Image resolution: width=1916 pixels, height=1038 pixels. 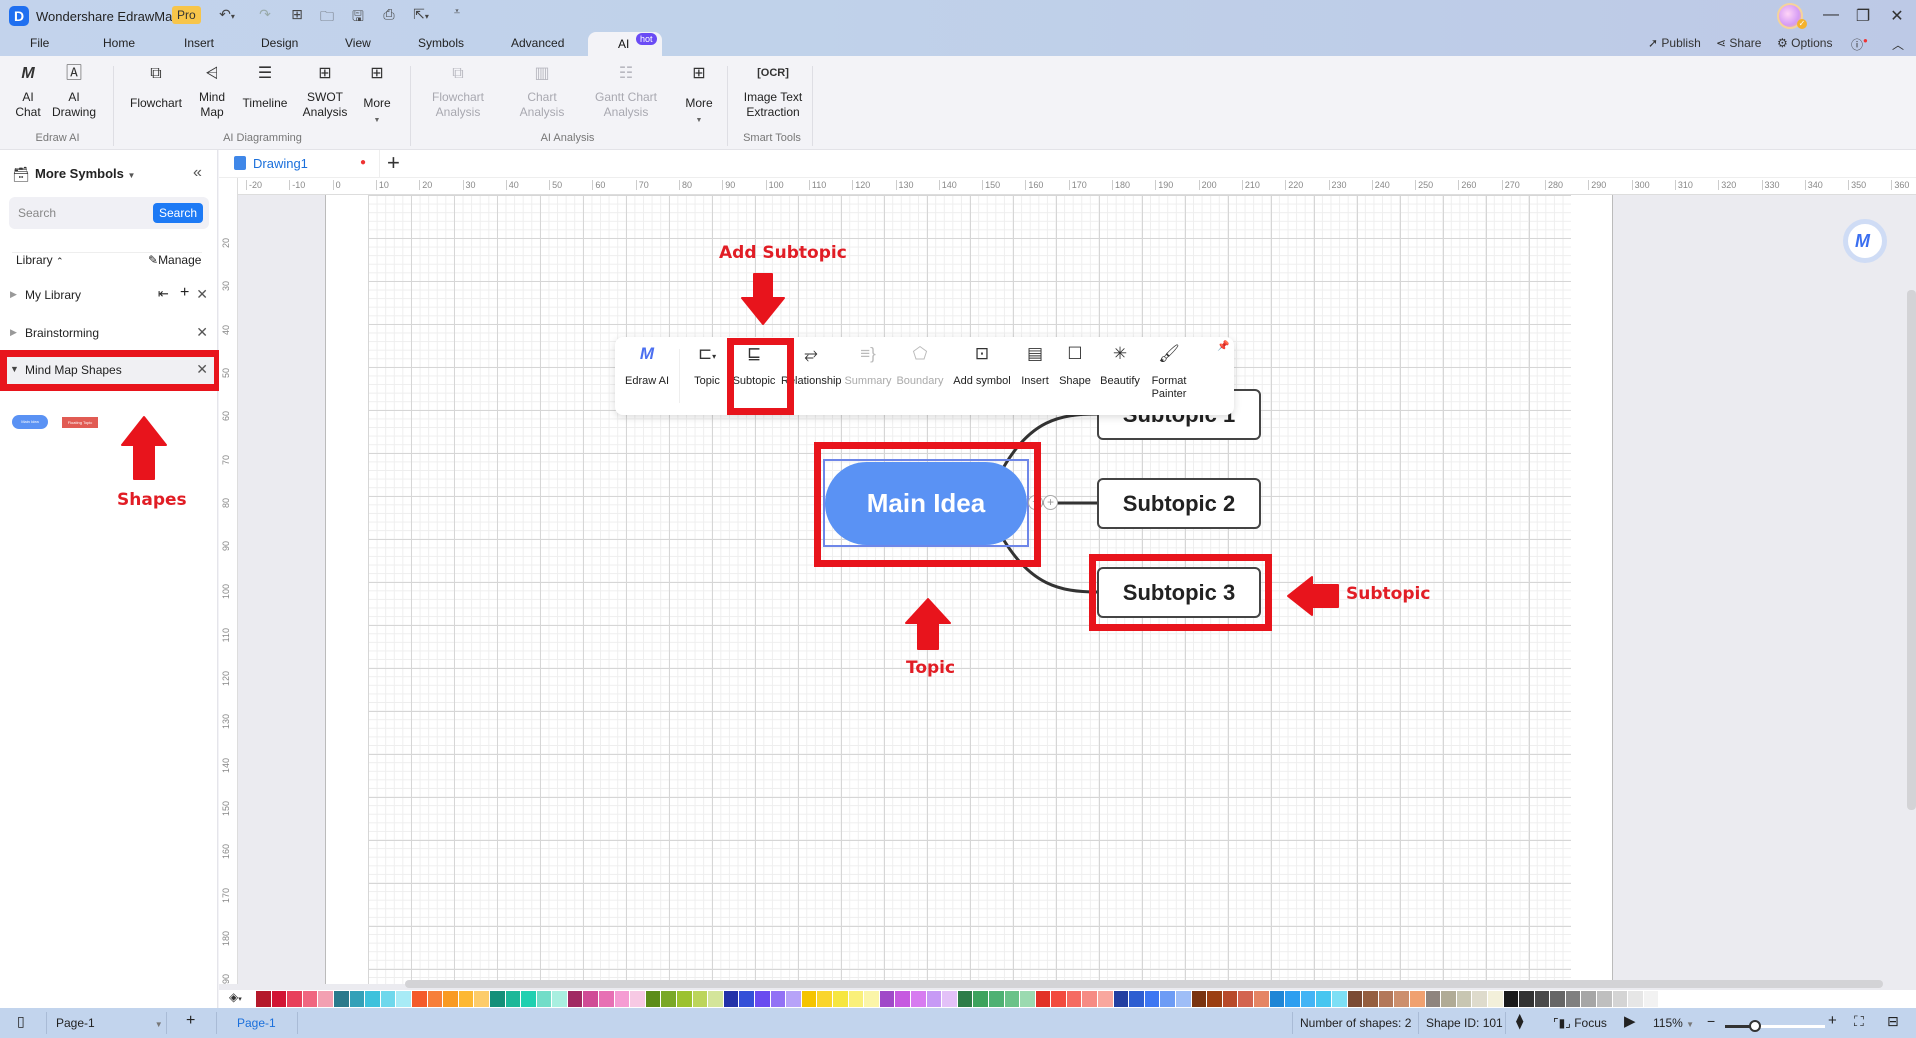 What do you see at coordinates (1075, 366) in the screenshot?
I see `fb-shape-button: ☐ Shape` at bounding box center [1075, 366].